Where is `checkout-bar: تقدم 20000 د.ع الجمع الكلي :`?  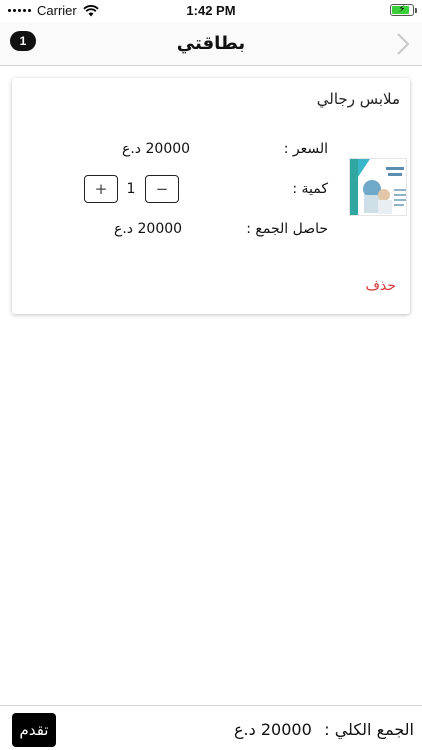 checkout-bar: تقدم 20000 د.ع الجمع الكلي : is located at coordinates (211, 727).